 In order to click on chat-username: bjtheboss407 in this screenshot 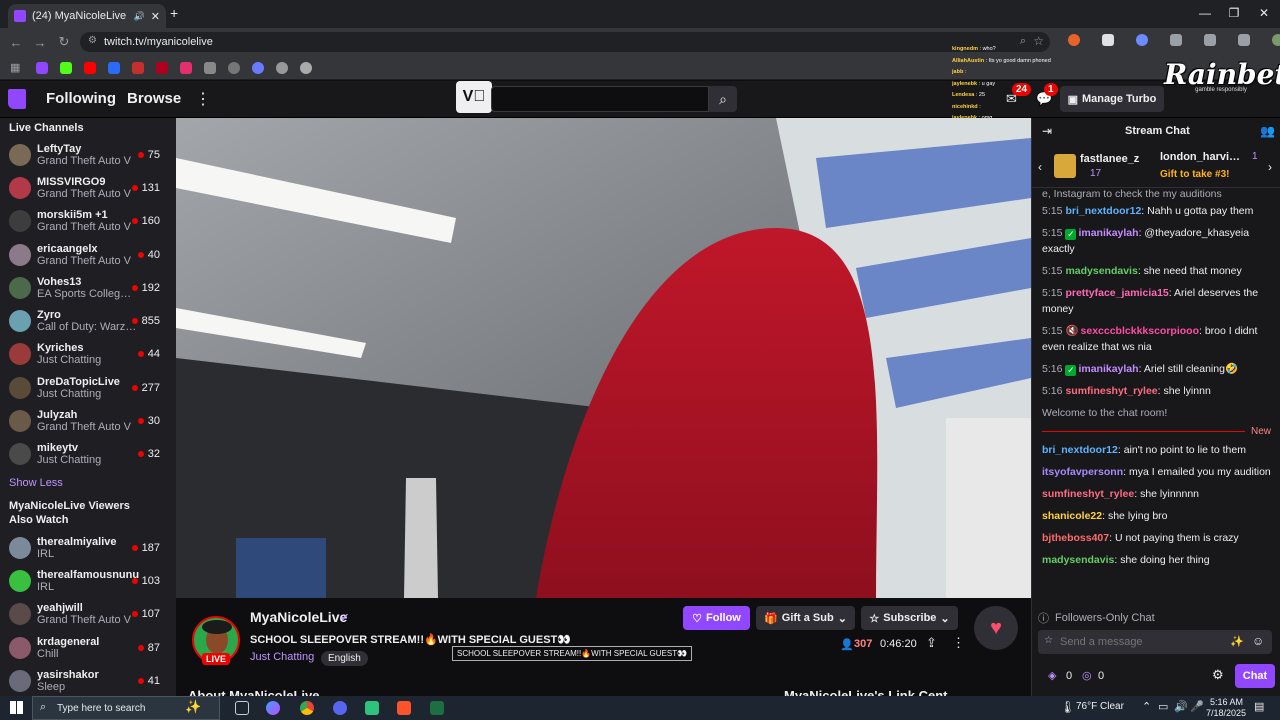, I will do `click(1075, 538)`.